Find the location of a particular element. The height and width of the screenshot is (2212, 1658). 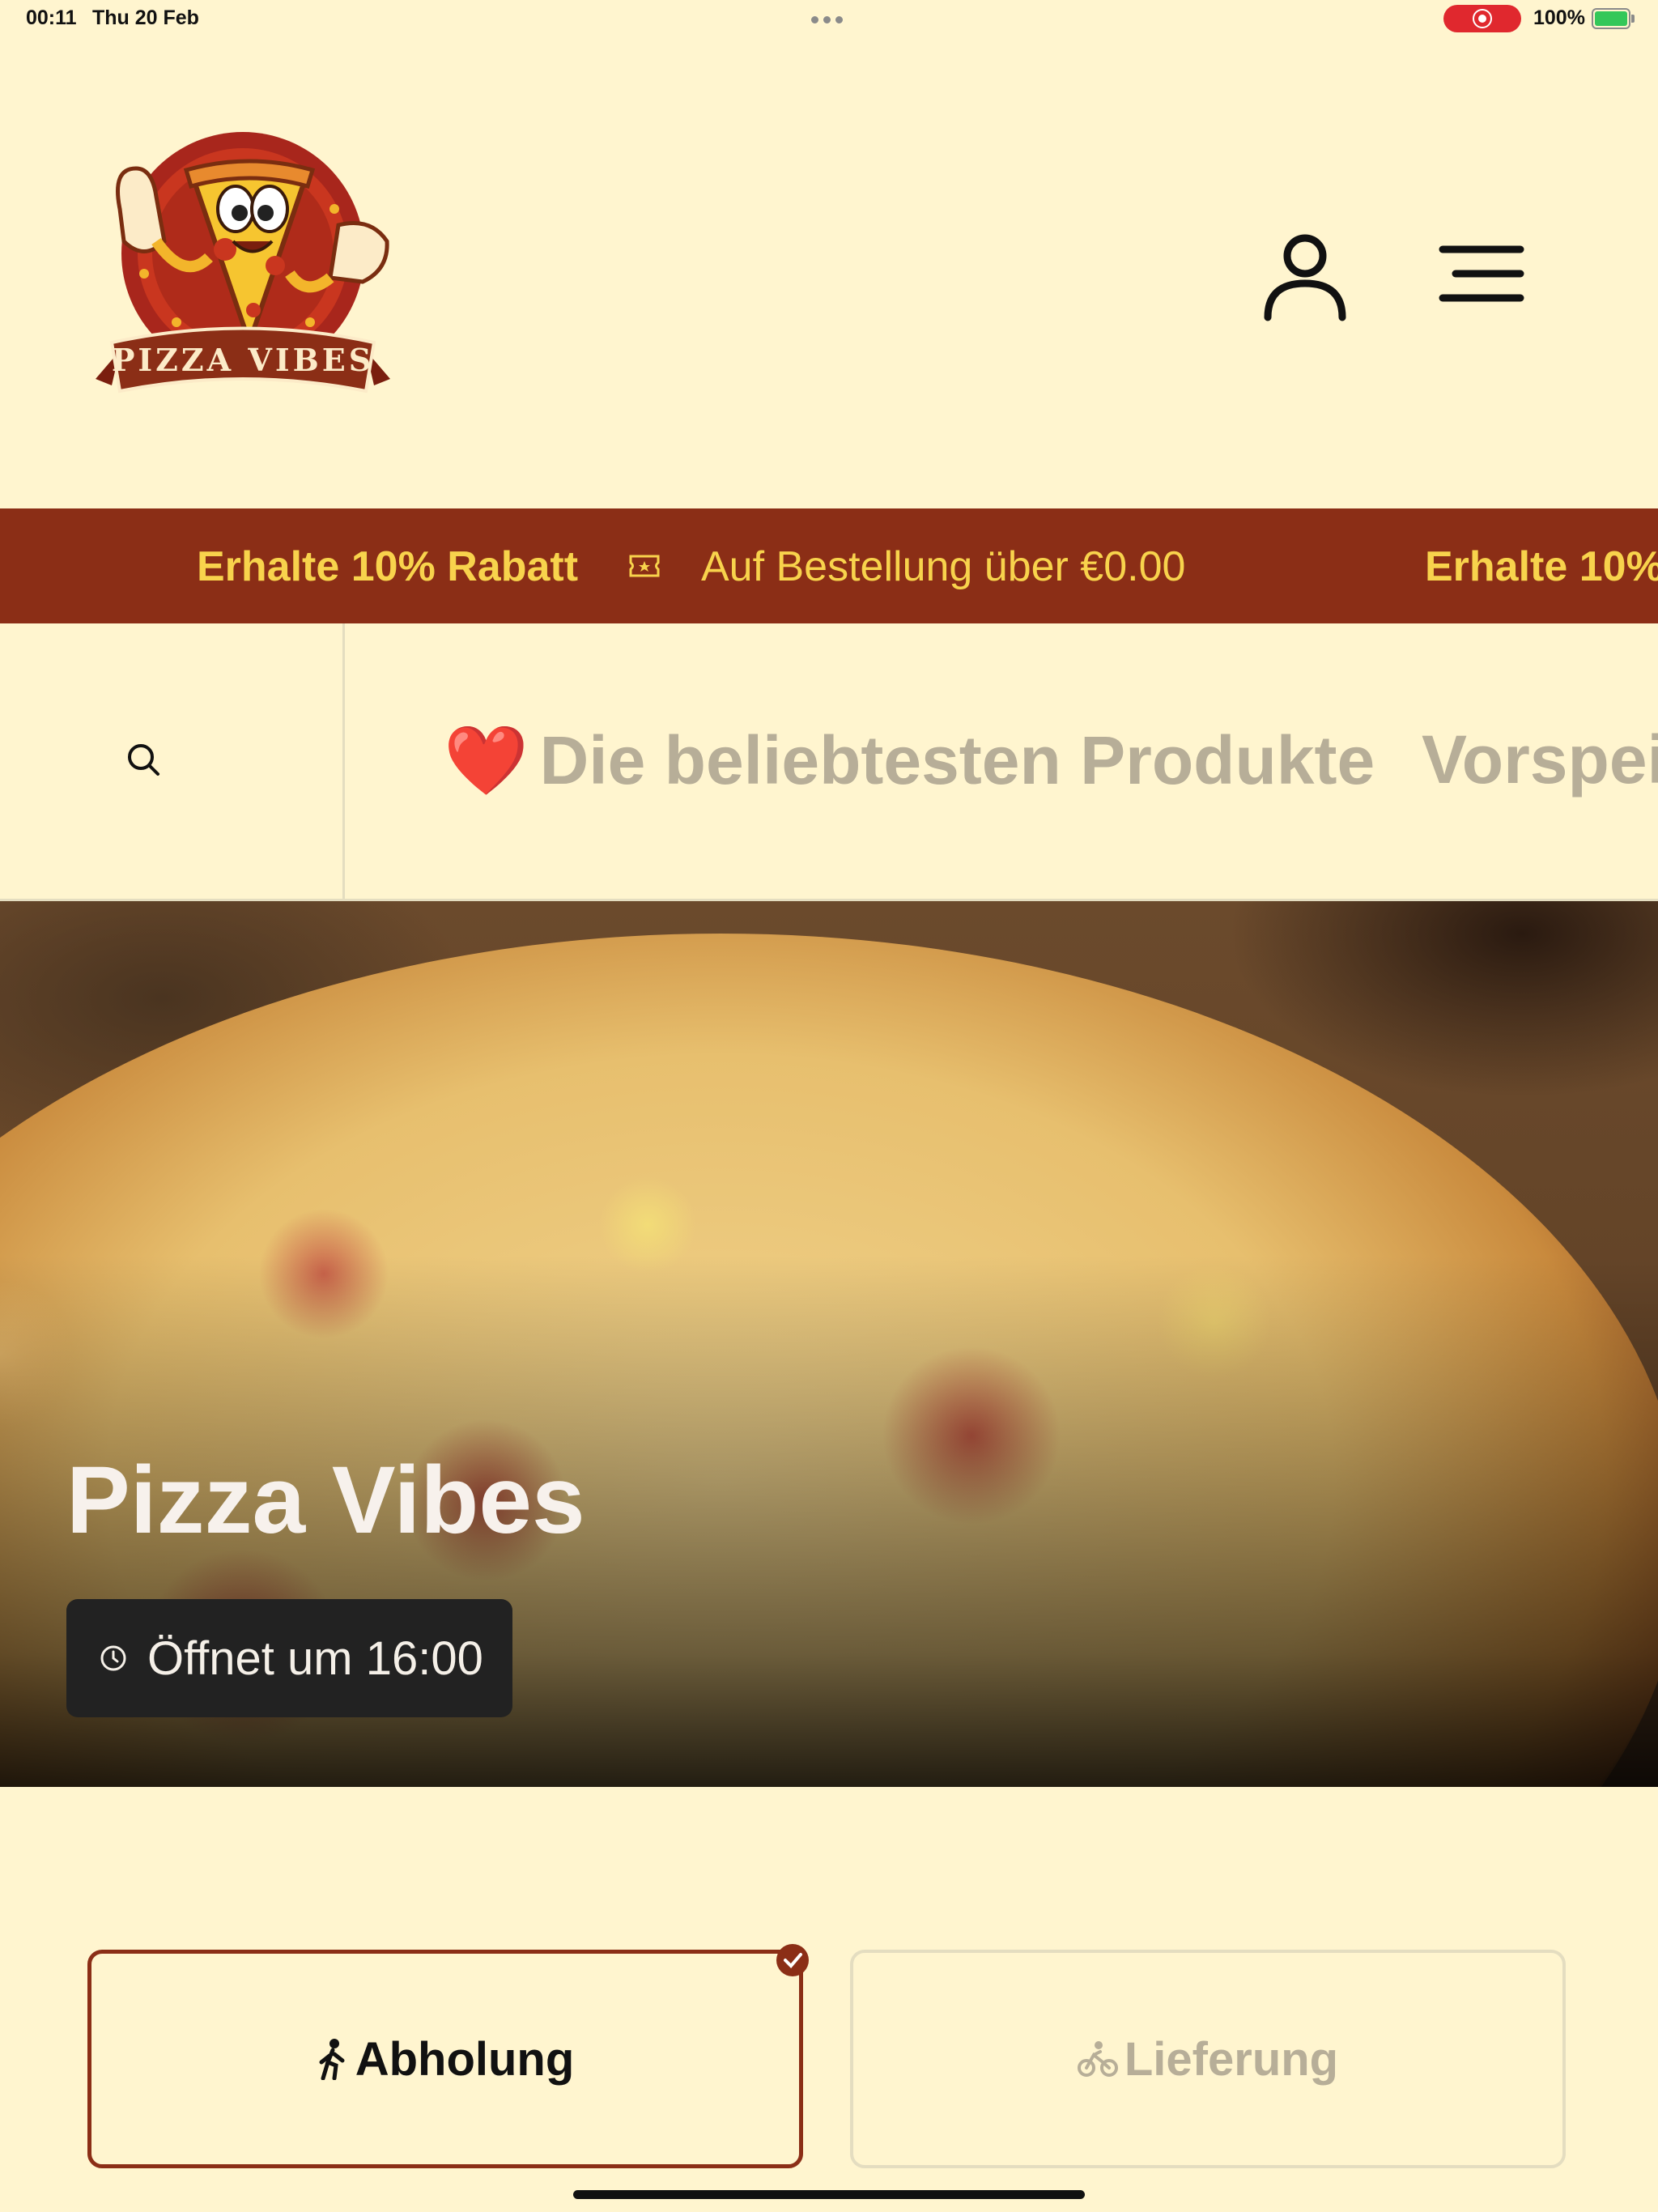

account-button is located at coordinates (1305, 276).